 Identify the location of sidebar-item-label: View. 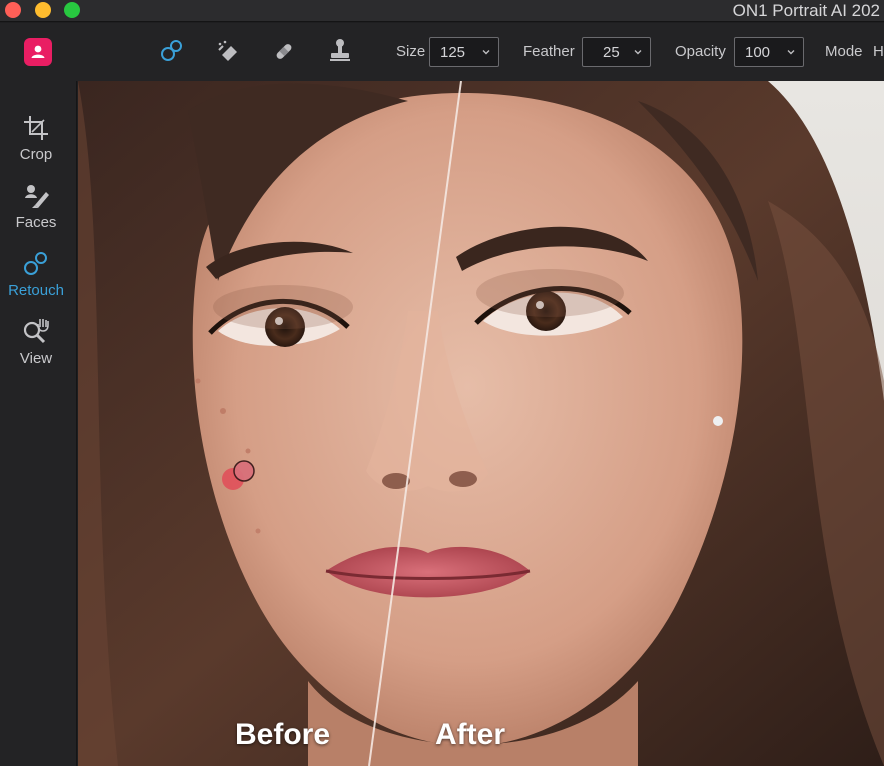
(36, 358).